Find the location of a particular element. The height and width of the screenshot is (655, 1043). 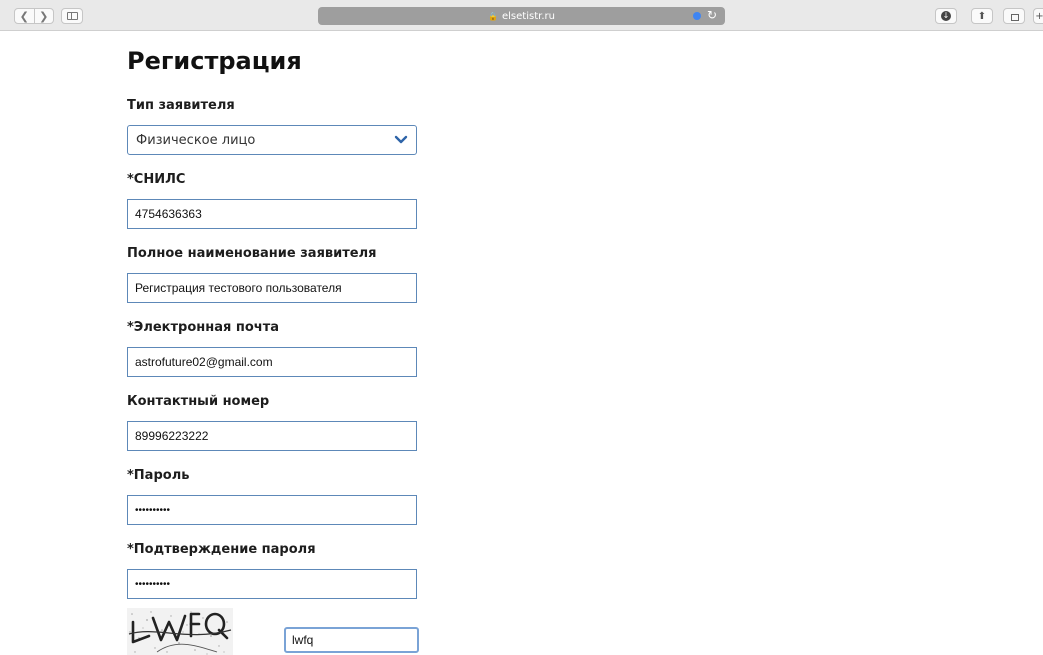

password-confirm-input: •••••••••• is located at coordinates (272, 584).